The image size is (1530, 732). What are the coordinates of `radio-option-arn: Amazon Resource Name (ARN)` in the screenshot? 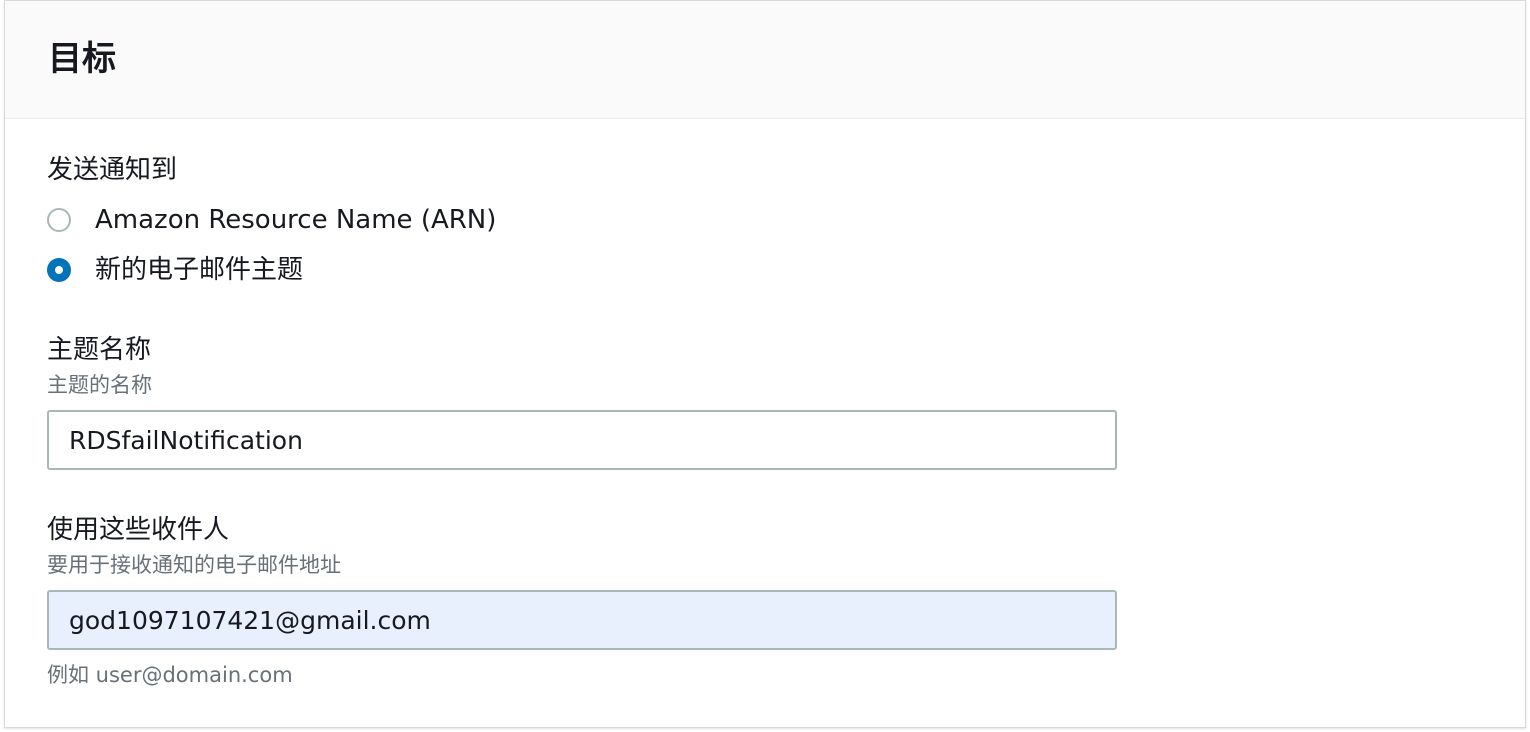 It's located at (271, 220).